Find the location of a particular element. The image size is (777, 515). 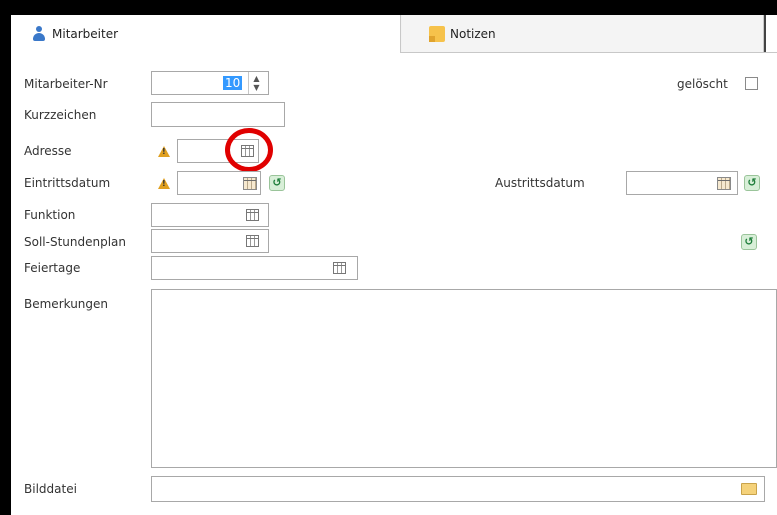

tab-bar: Mitarbeiter Notizen is located at coordinates (394, 34).